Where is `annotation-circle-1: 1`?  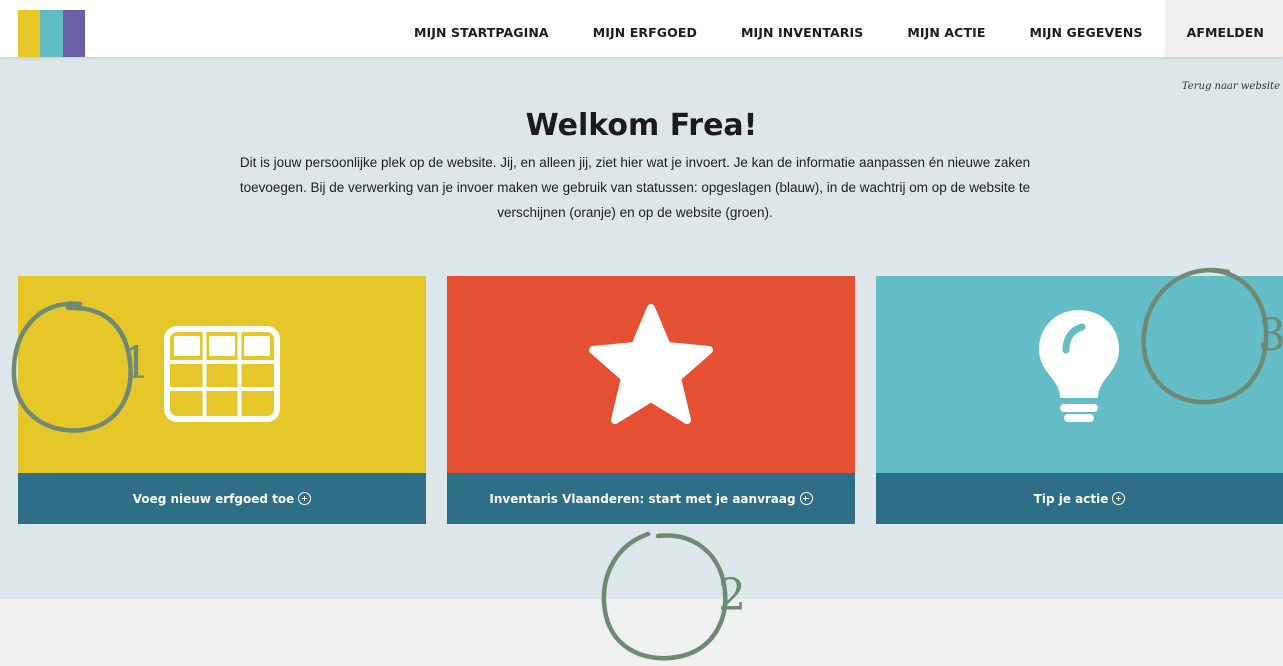 annotation-circle-1: 1 is located at coordinates (79, 368).